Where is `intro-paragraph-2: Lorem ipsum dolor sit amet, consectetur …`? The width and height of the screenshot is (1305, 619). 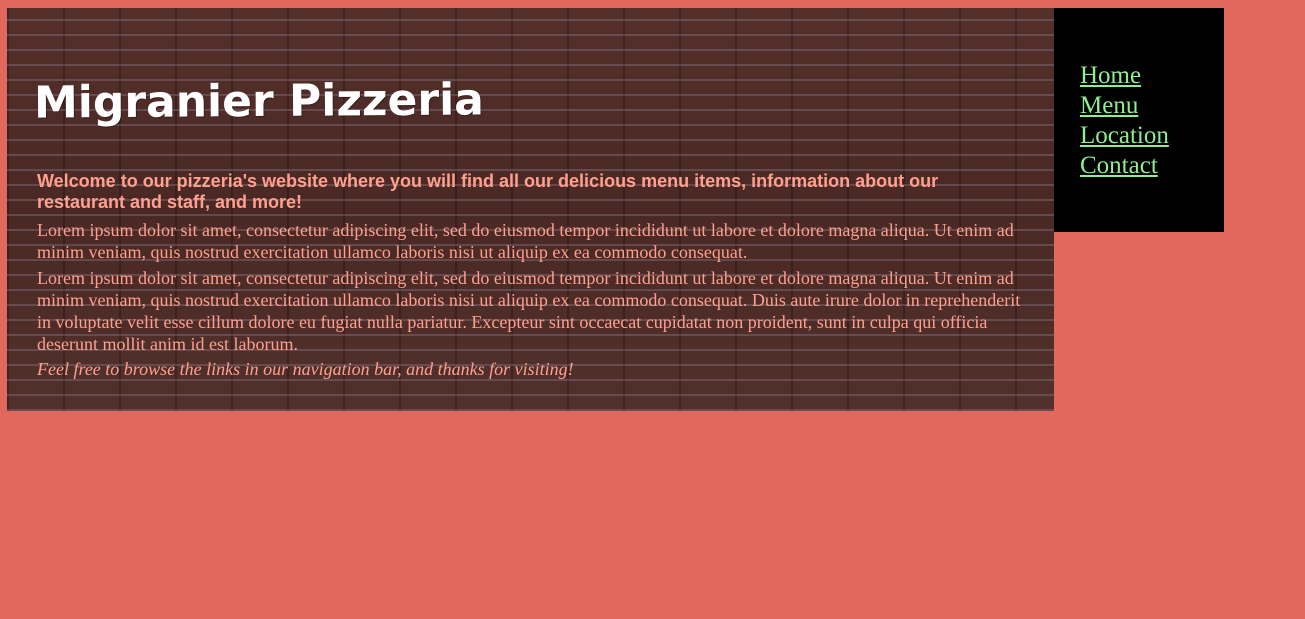
intro-paragraph-2: Lorem ipsum dolor sit amet, consectetur … is located at coordinates (529, 311).